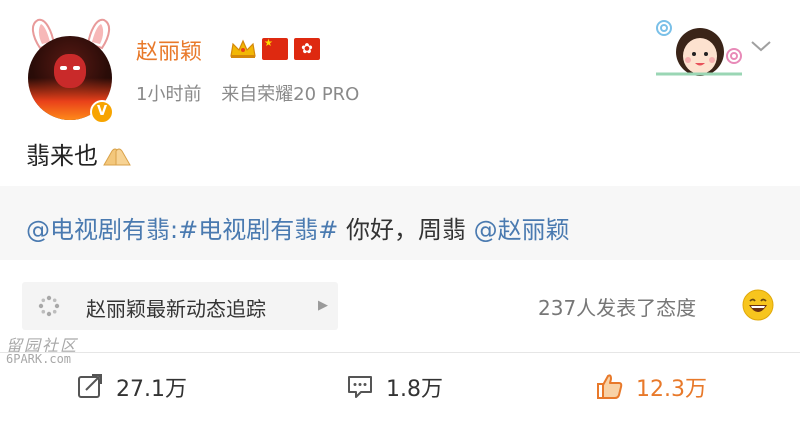  What do you see at coordinates (758, 305) in the screenshot?
I see `laughing-emoji-icon` at bounding box center [758, 305].